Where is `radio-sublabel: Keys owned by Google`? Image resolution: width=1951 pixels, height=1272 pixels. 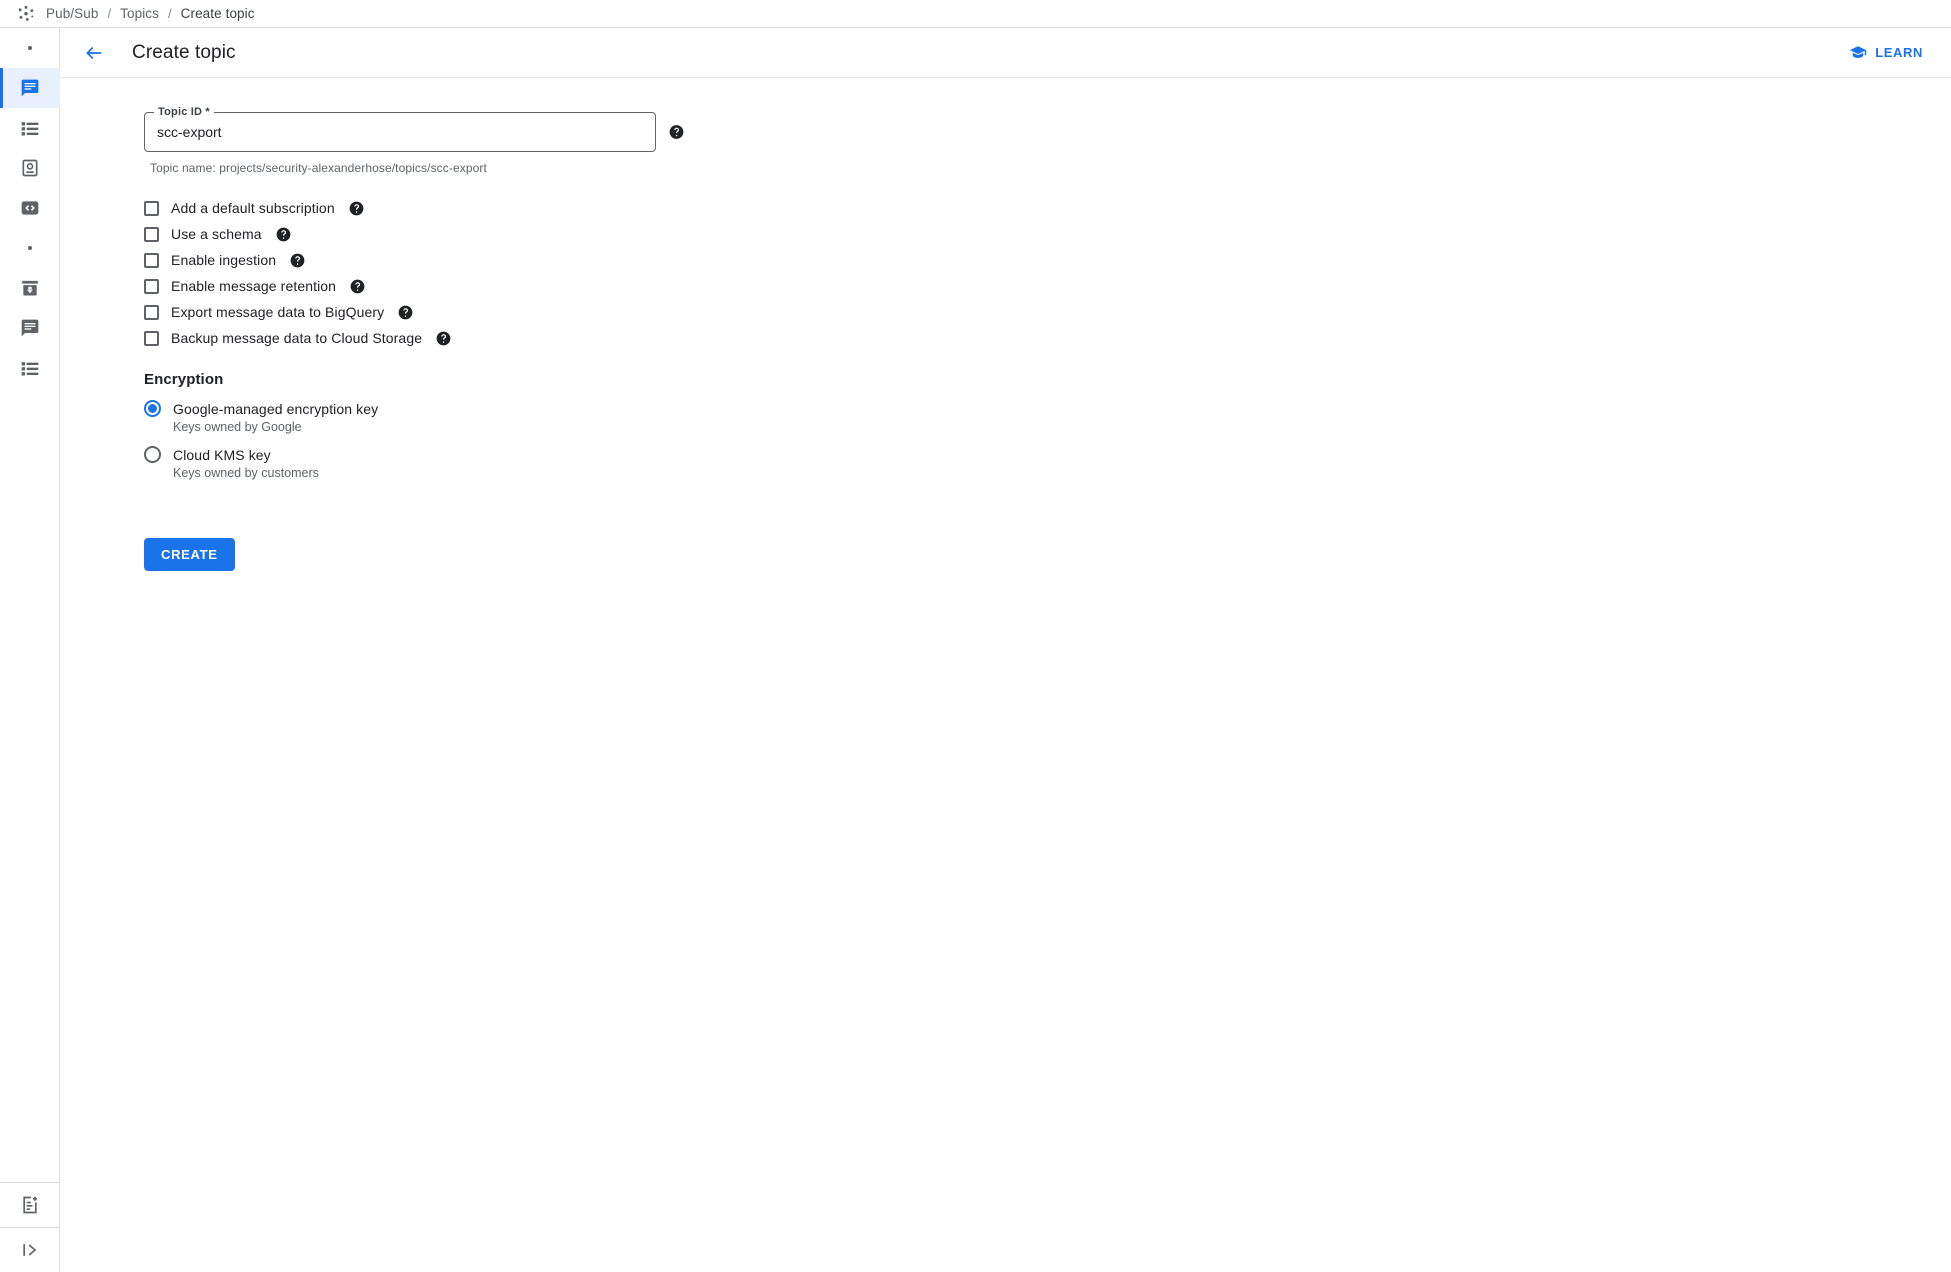 radio-sublabel: Keys owned by Google is located at coordinates (237, 427).